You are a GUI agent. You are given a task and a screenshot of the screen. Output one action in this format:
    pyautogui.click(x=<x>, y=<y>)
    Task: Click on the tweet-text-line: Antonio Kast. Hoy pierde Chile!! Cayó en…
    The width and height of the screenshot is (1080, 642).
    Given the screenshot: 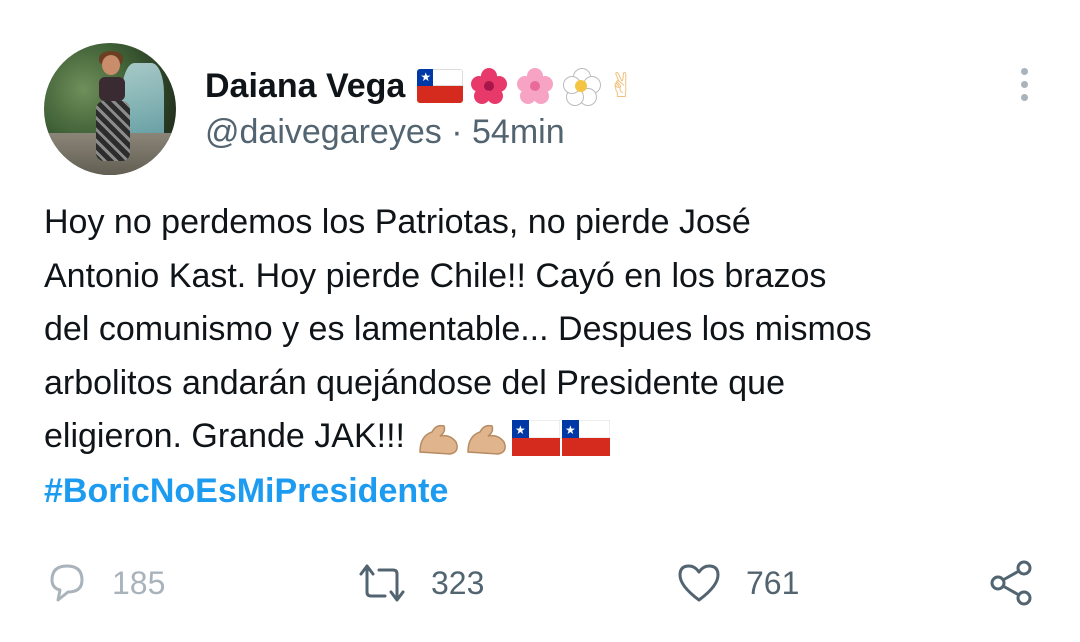 What is the action you would take?
    pyautogui.click(x=435, y=275)
    